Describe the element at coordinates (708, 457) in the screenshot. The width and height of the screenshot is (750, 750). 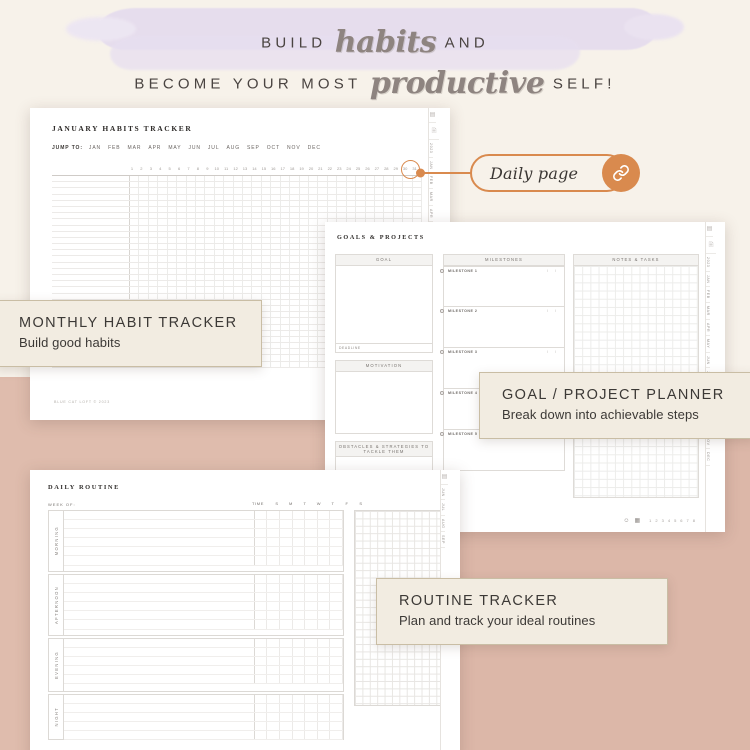
I see `goals-tab-dec: DEC` at that location.